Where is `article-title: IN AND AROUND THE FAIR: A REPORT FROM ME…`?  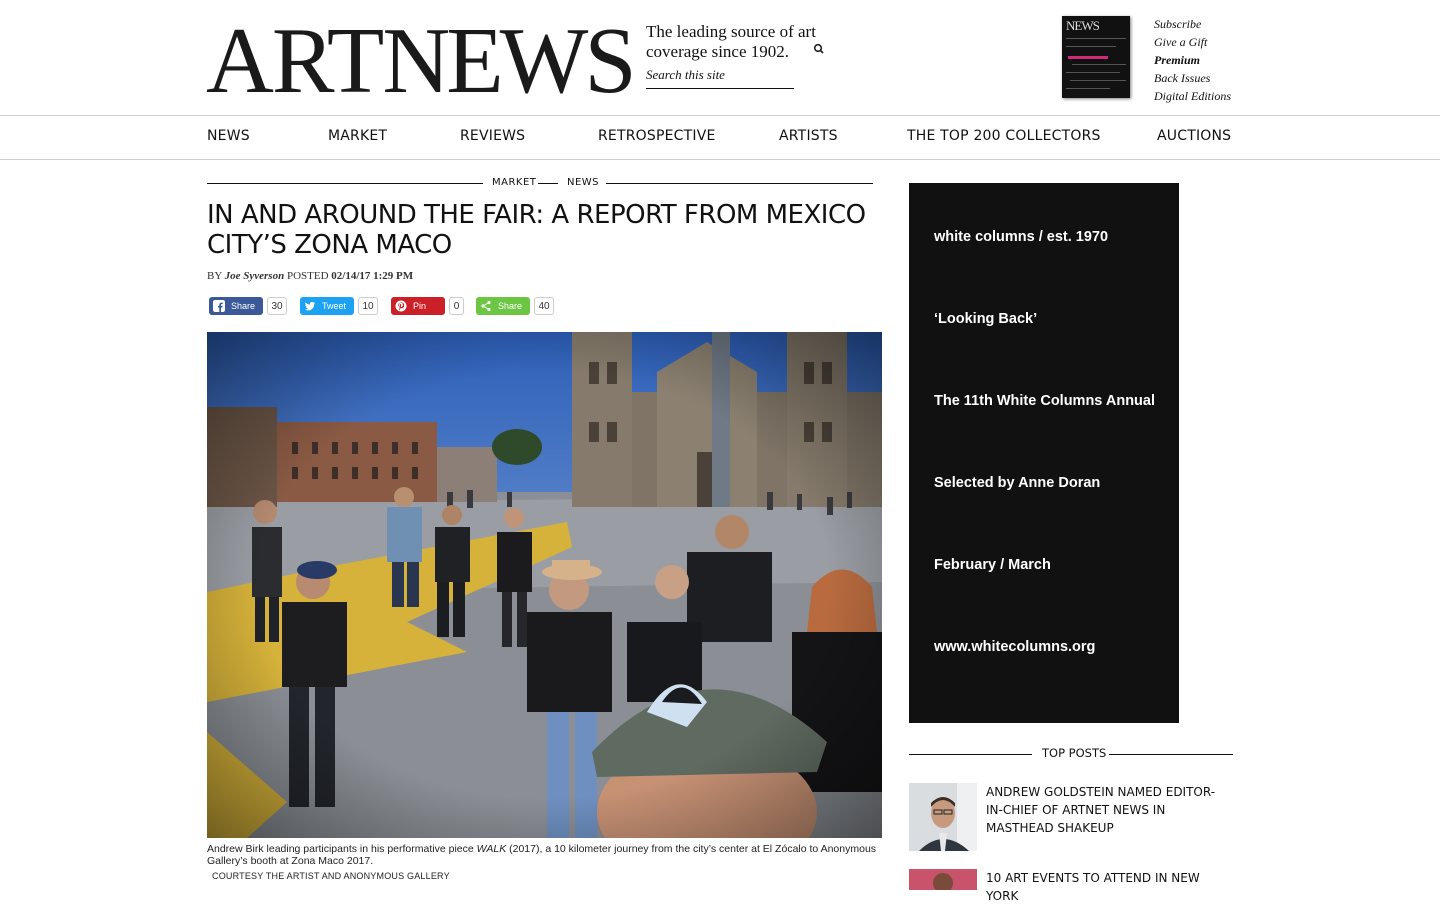
article-title: IN AND AROUND THE FAIR: A REPORT FROM ME… is located at coordinates (536, 230).